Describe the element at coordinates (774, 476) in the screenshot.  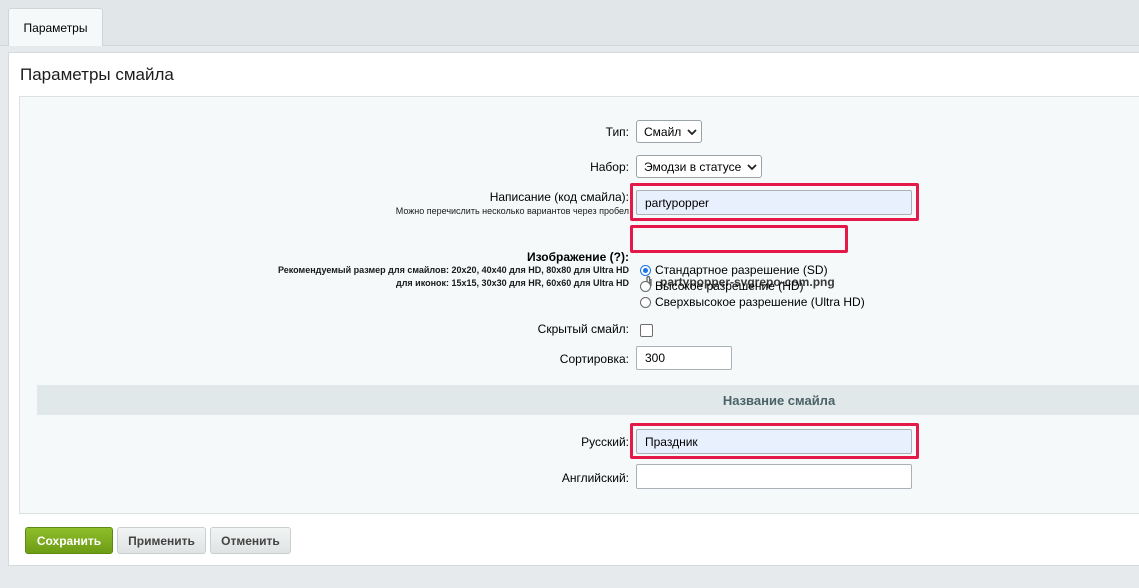
I see `english-input` at that location.